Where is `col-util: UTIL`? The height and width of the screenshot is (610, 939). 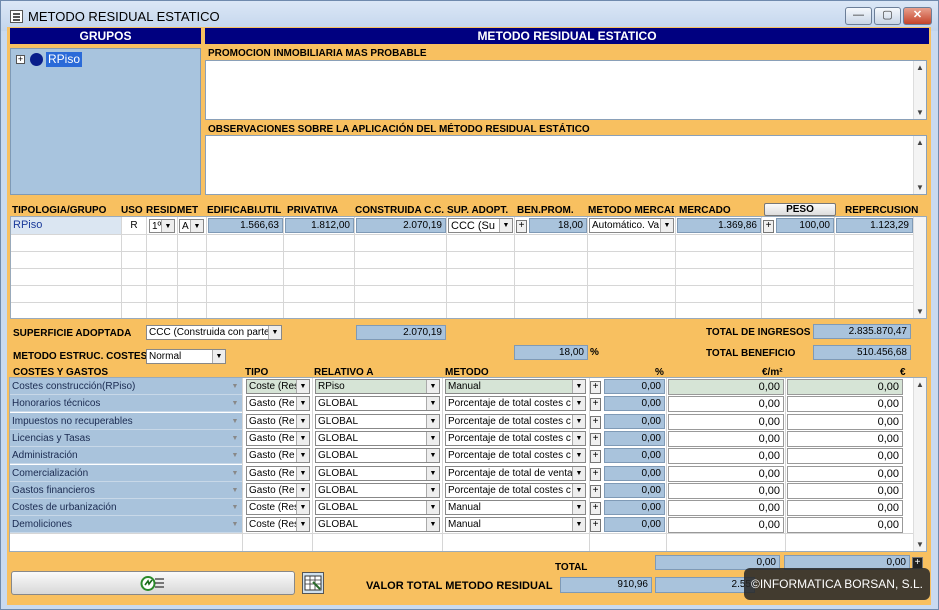
col-util: UTIL is located at coordinates (270, 210).